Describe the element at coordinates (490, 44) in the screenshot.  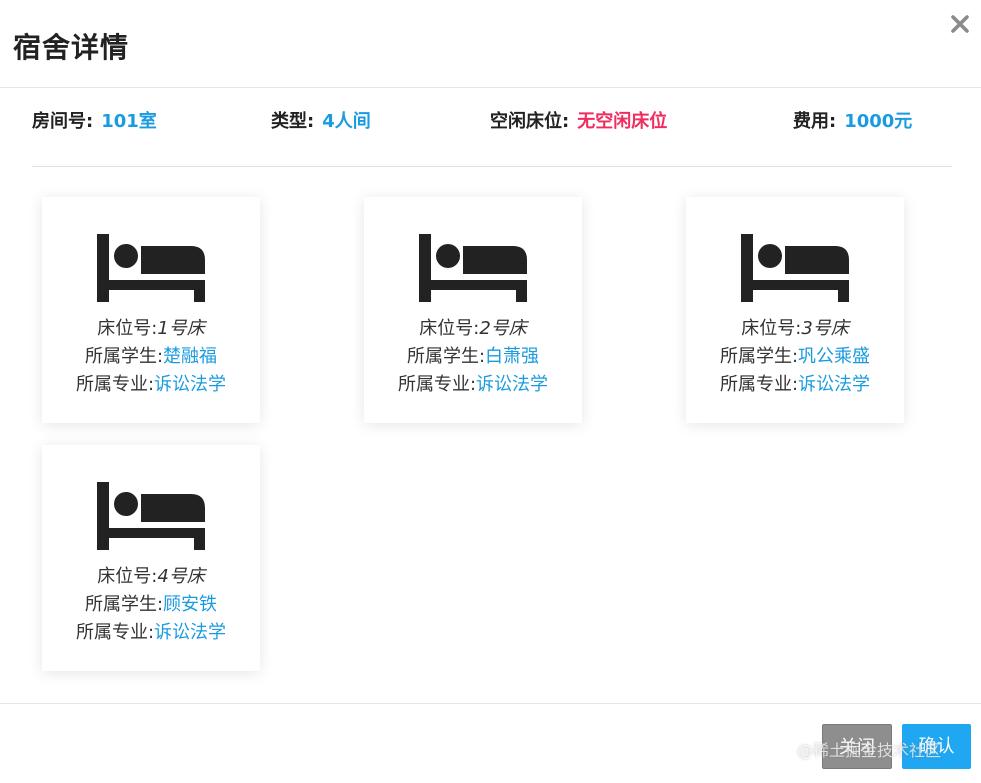
I see `modal-header: 宿舍详情` at that location.